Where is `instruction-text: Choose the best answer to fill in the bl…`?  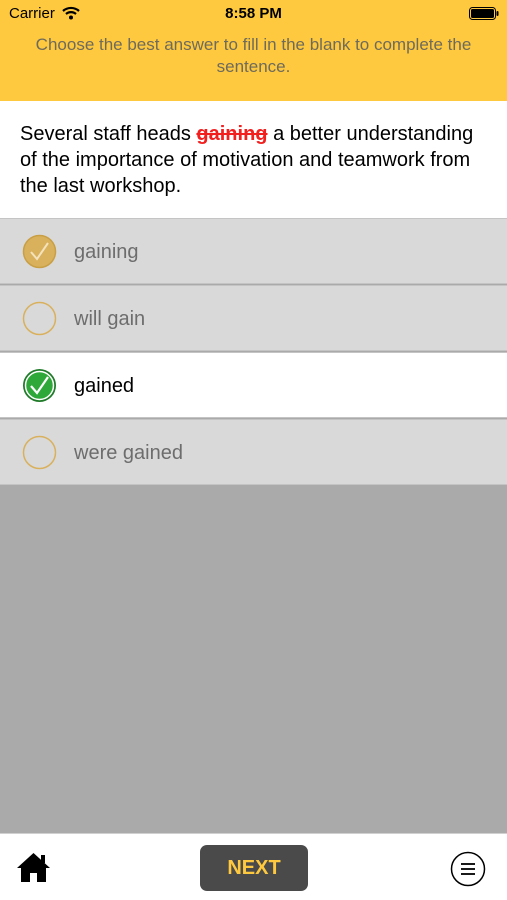
instruction-text: Choose the best answer to fill in the bl… is located at coordinates (253, 55).